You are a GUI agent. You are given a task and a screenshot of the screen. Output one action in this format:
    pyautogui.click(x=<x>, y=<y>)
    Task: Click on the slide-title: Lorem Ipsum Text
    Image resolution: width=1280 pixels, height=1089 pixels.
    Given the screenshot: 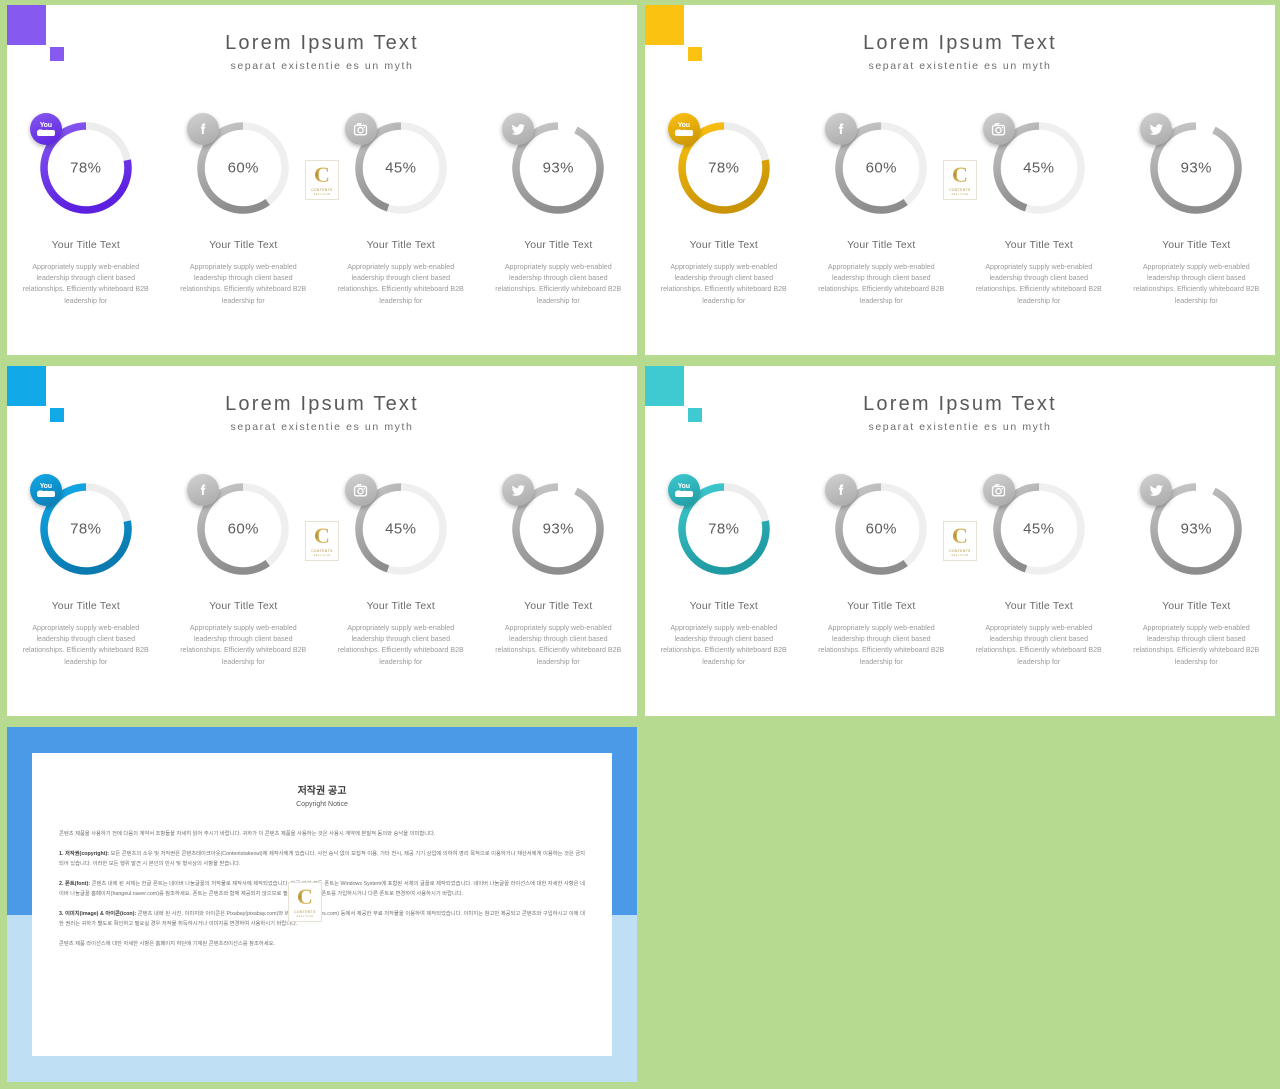 What is the action you would take?
    pyautogui.click(x=960, y=404)
    